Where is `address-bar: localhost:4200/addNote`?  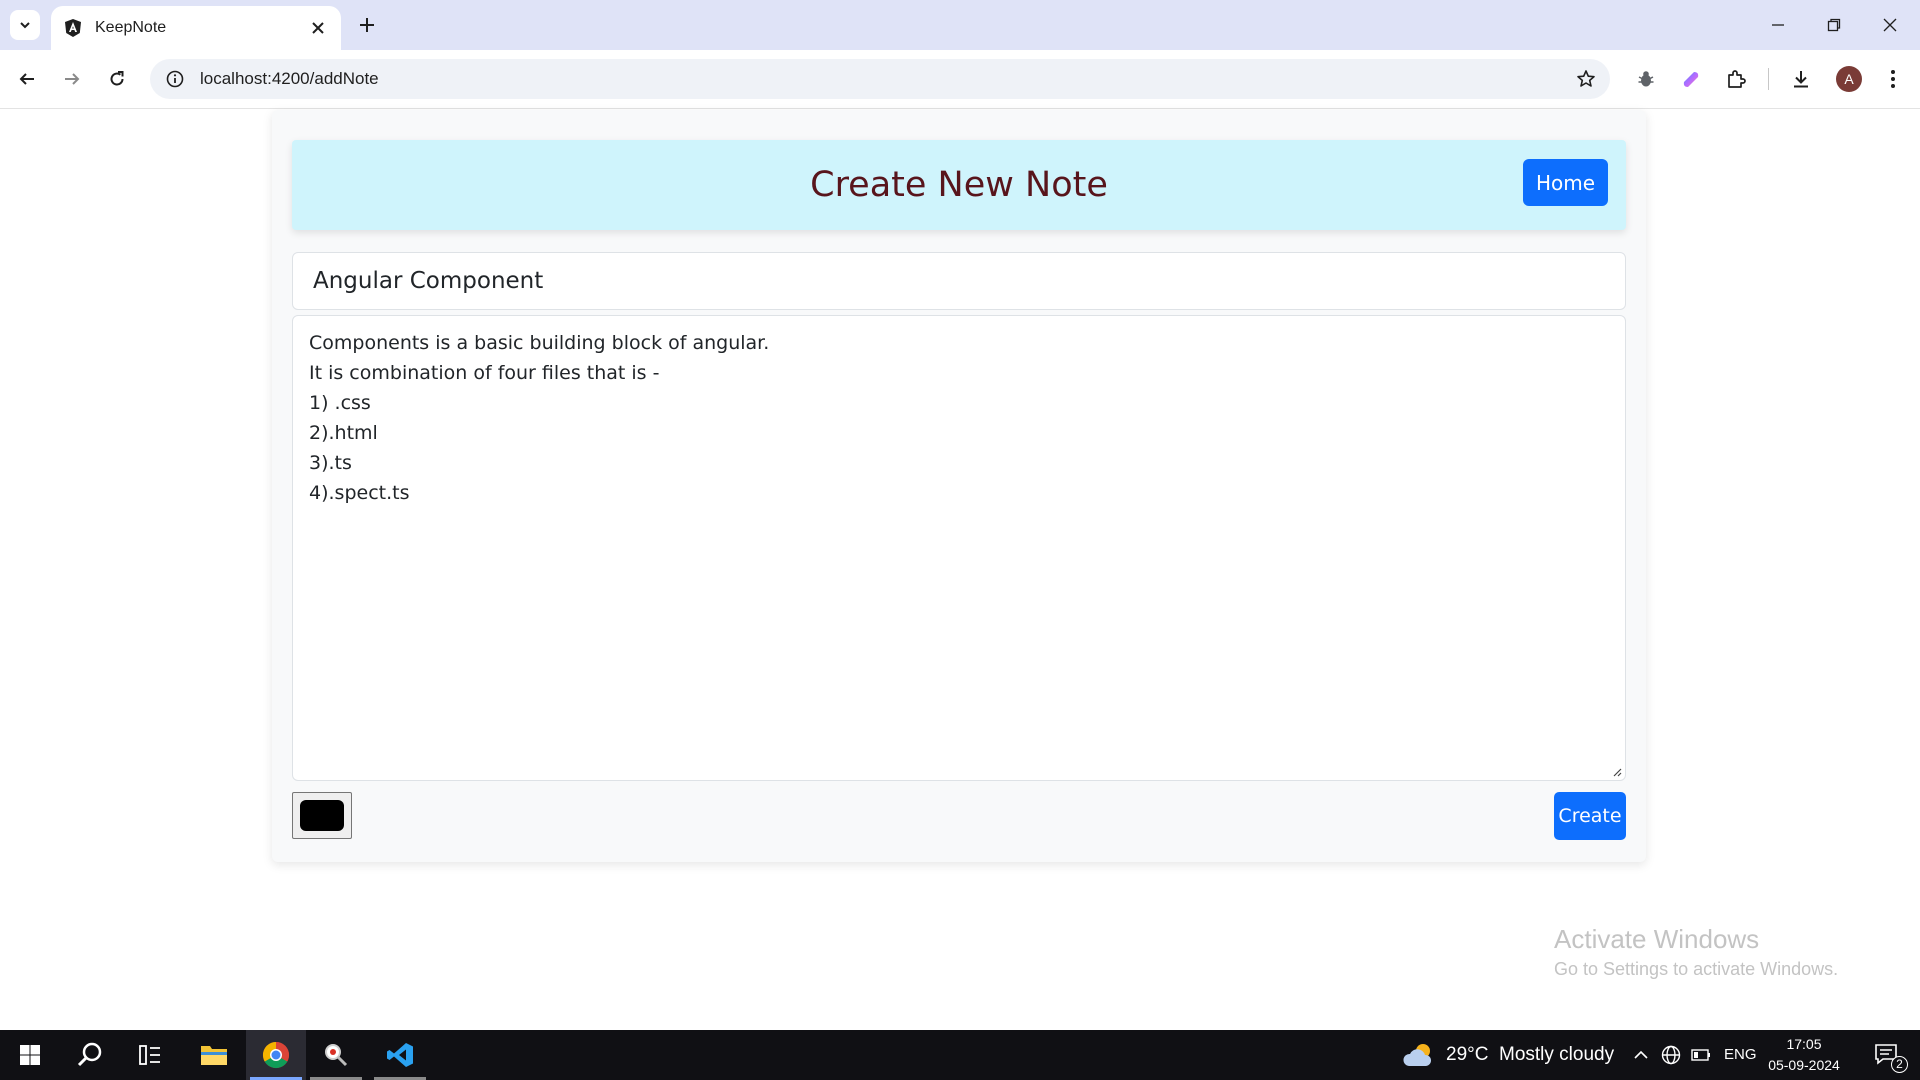 address-bar: localhost:4200/addNote is located at coordinates (880, 79).